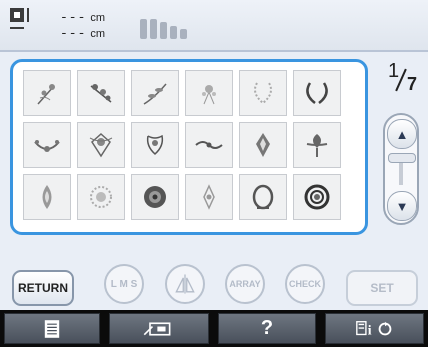 This screenshot has height=347, width=428. I want to click on fleur-ornament-icon, so click(317, 145).